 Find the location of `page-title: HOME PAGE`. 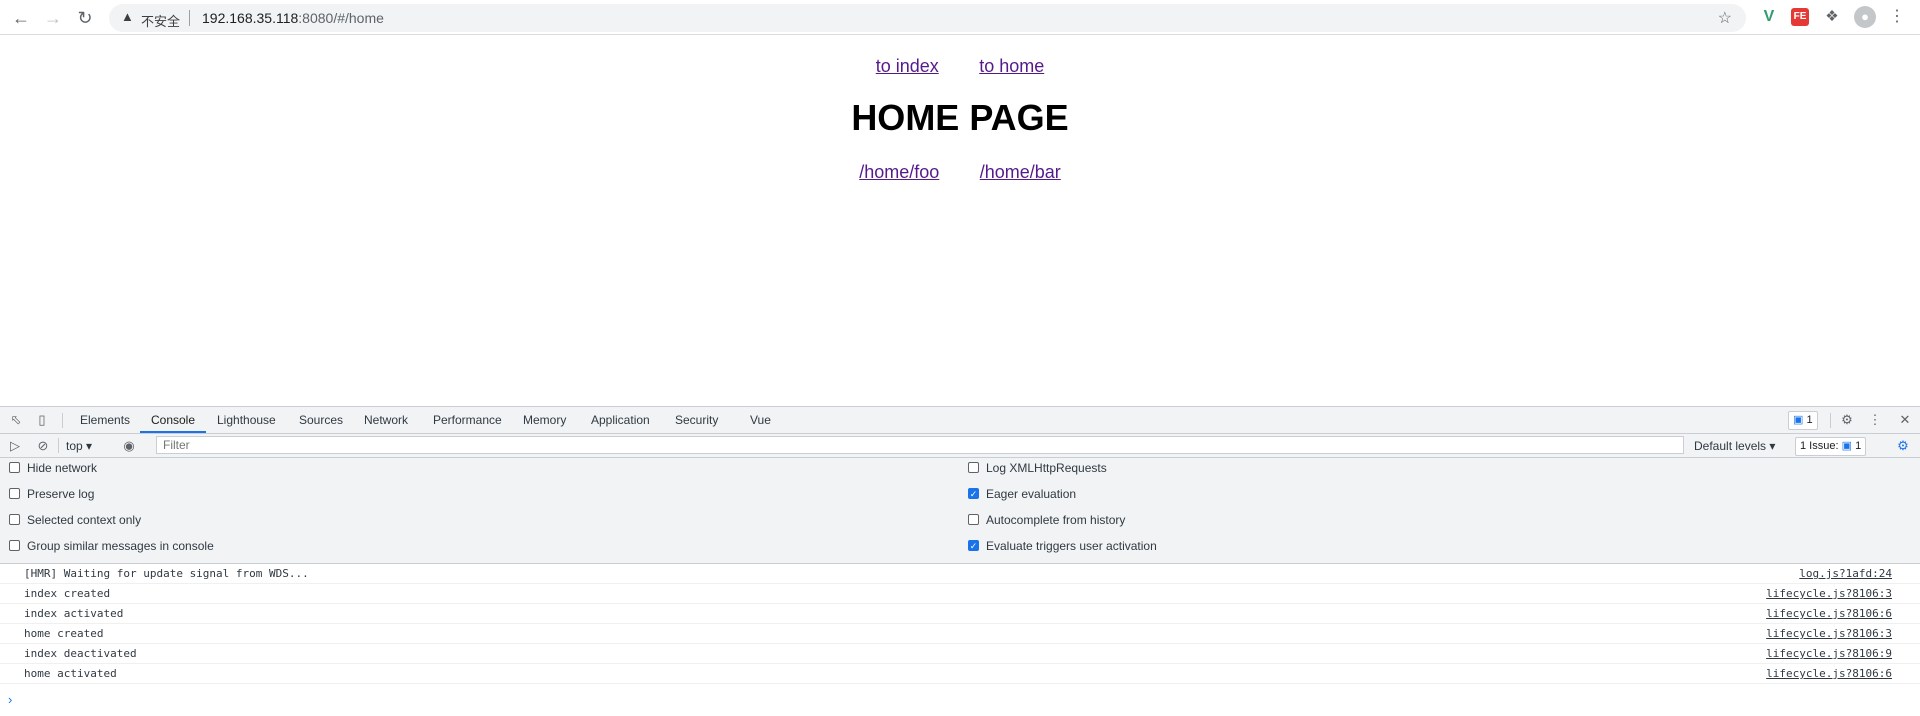

page-title: HOME PAGE is located at coordinates (960, 117).